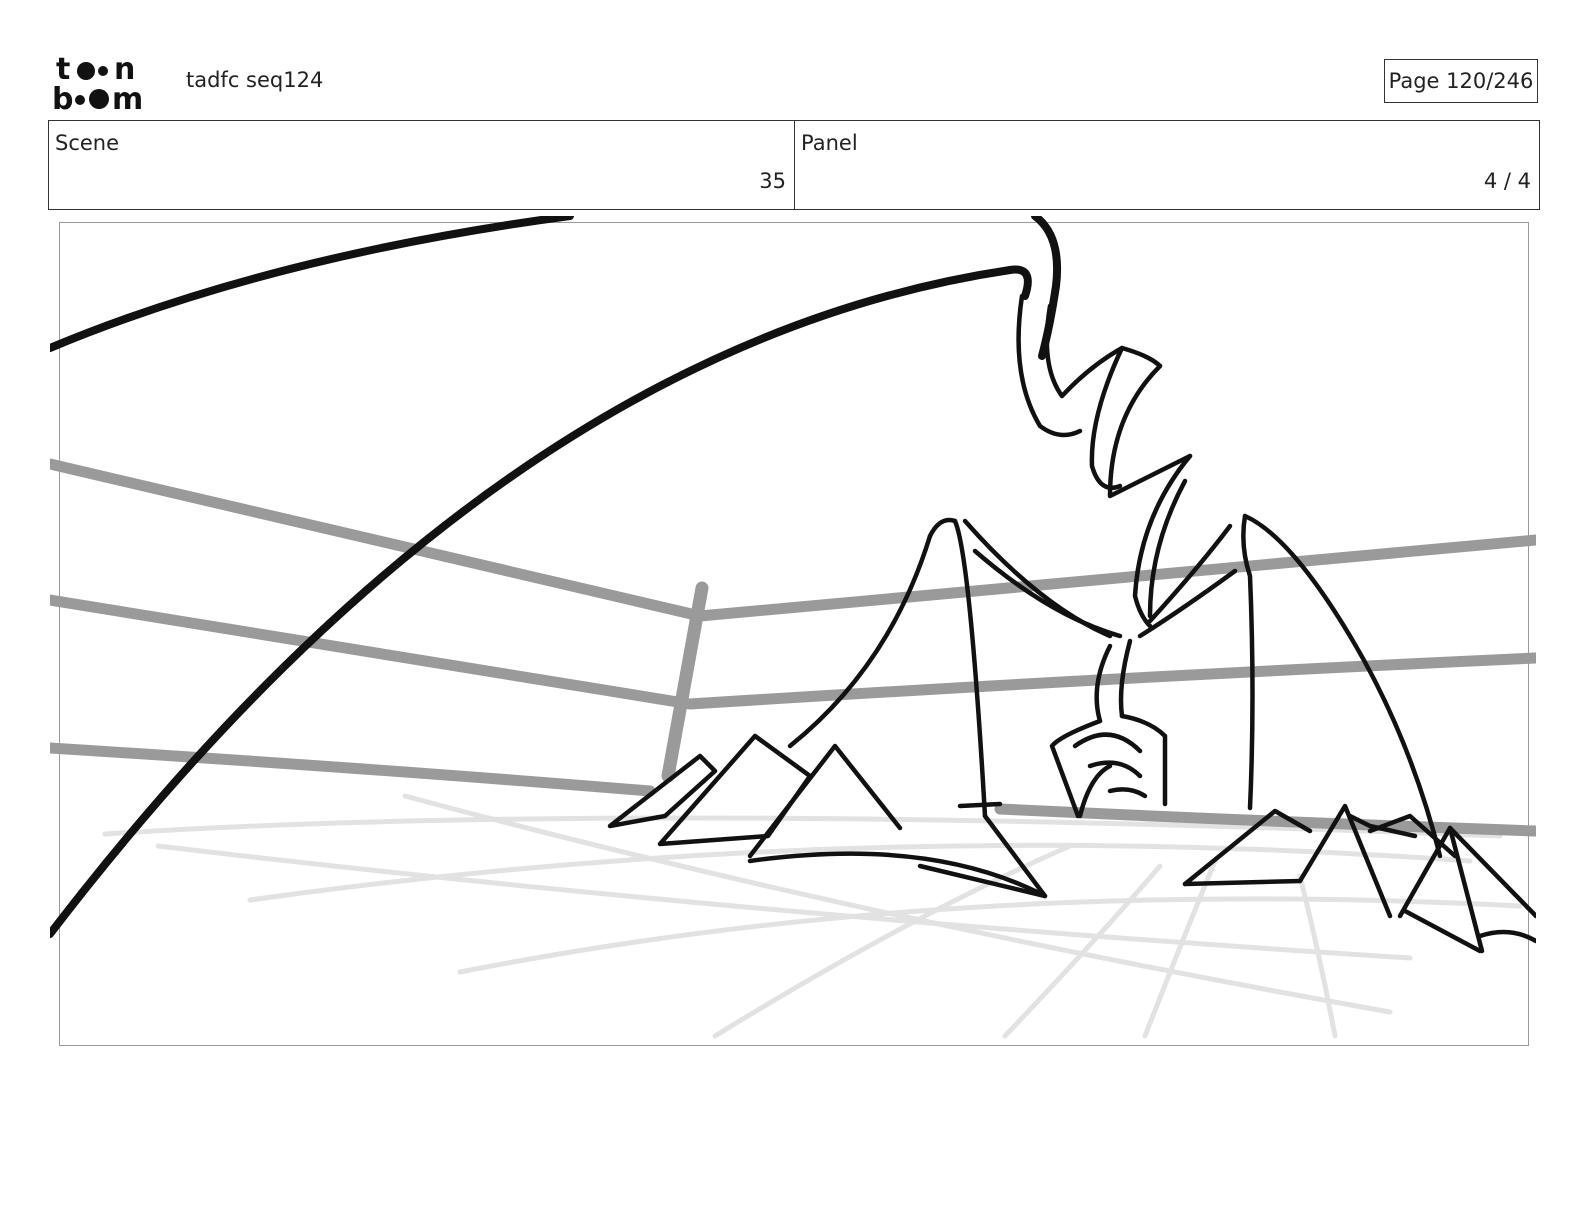 The height and width of the screenshot is (1224, 1584). I want to click on scene-cell: Scene 35, so click(422, 165).